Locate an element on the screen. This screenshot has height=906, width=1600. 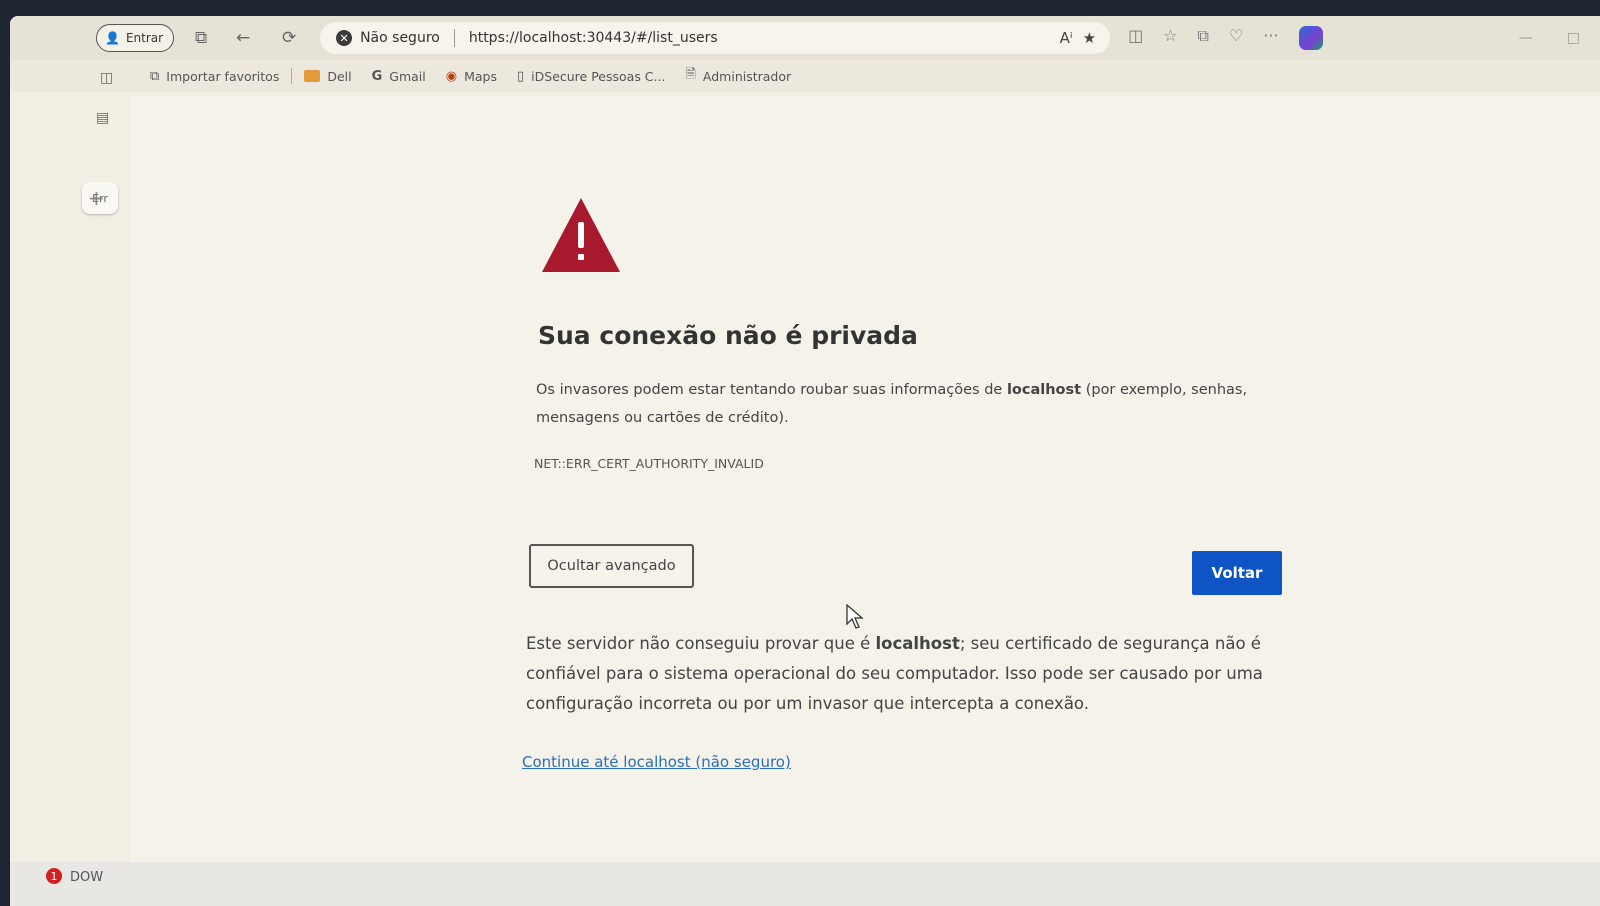
folder-icon is located at coordinates (312, 76).